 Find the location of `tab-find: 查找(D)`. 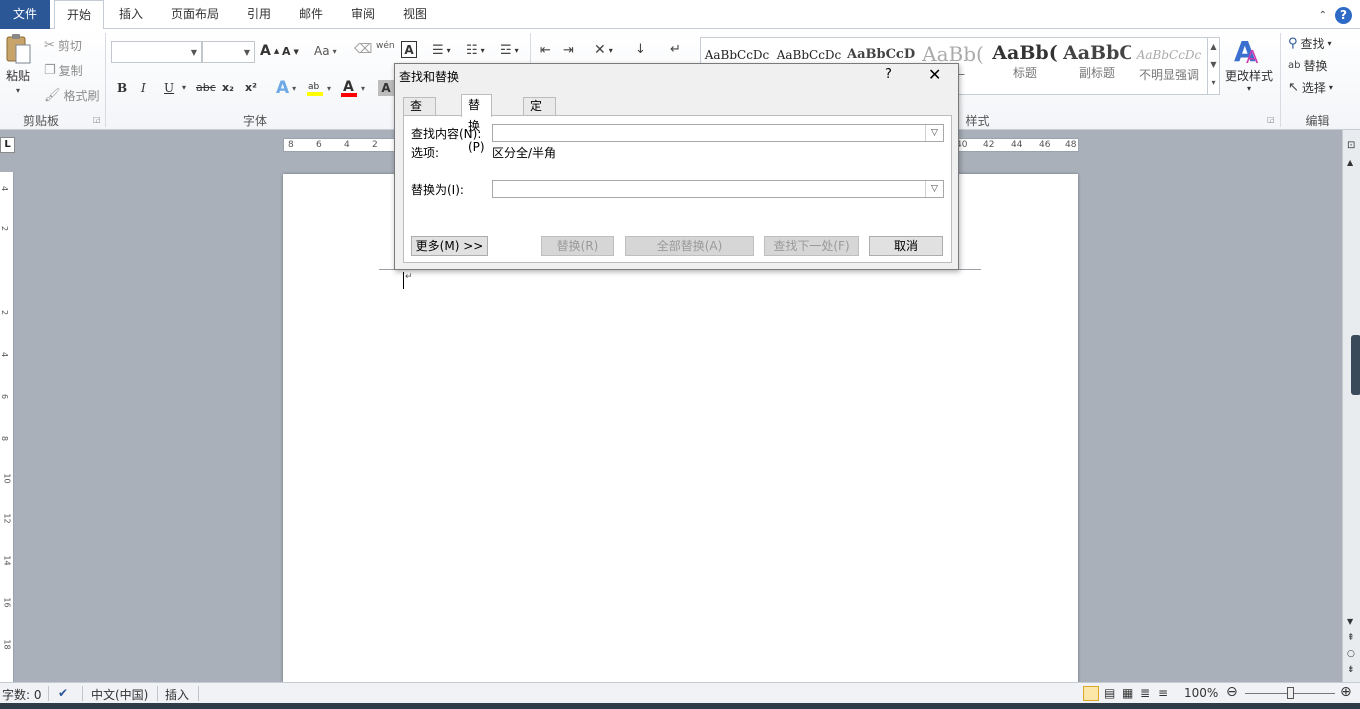

tab-find: 查找(D) is located at coordinates (419, 122).